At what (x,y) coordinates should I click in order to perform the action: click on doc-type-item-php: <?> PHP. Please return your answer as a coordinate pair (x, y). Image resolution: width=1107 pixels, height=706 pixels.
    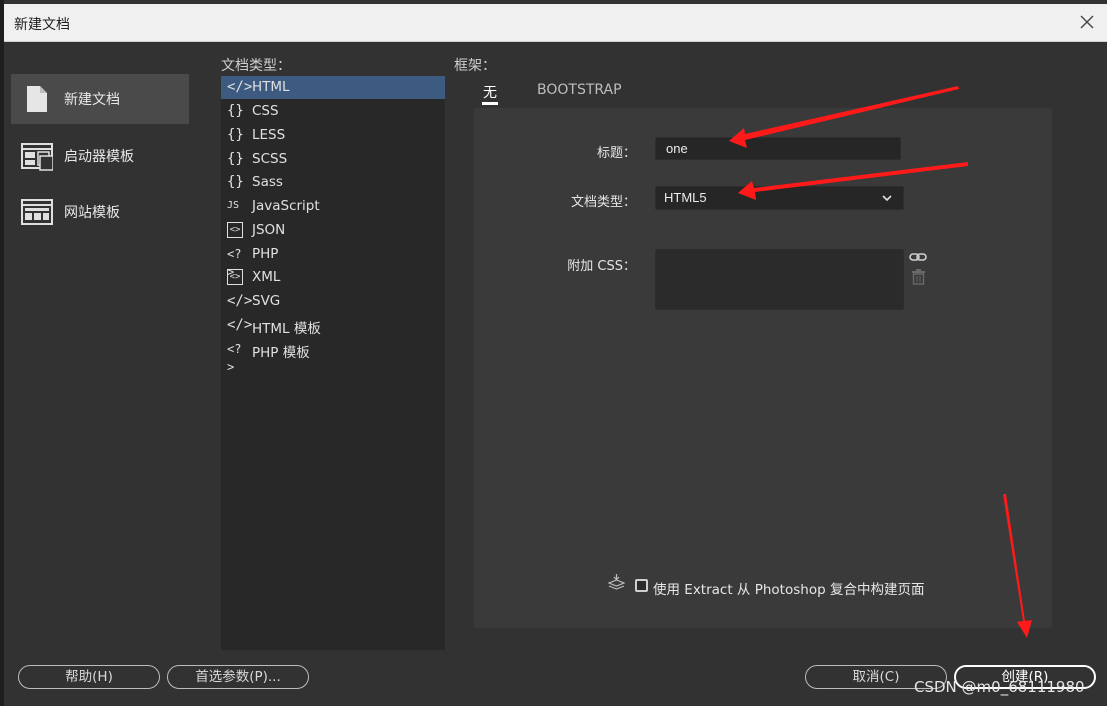
    Looking at the image, I should click on (333, 261).